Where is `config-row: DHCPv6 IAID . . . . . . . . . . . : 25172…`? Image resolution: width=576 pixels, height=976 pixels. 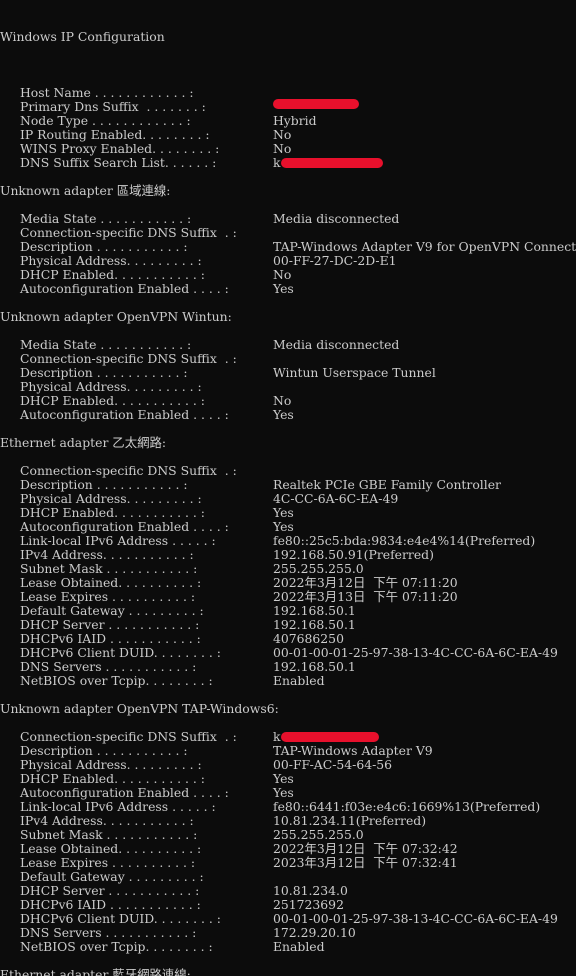
config-row: DHCPv6 IAID . . . . . . . . . . . : 25172… is located at coordinates (288, 905).